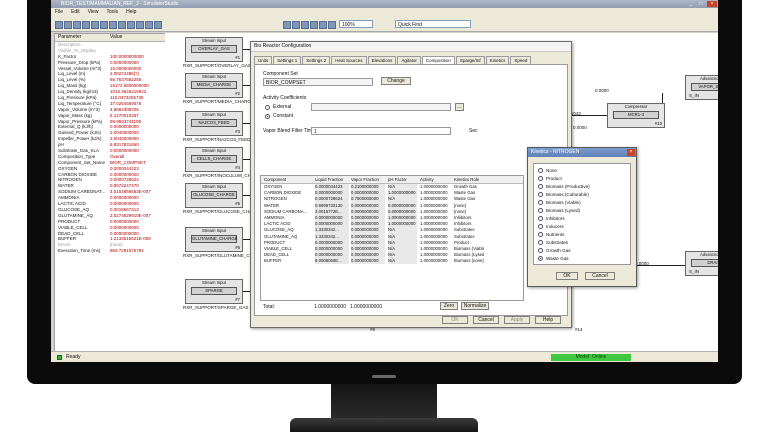  What do you see at coordinates (296, 25) in the screenshot?
I see `zoom-out-icon` at bounding box center [296, 25].